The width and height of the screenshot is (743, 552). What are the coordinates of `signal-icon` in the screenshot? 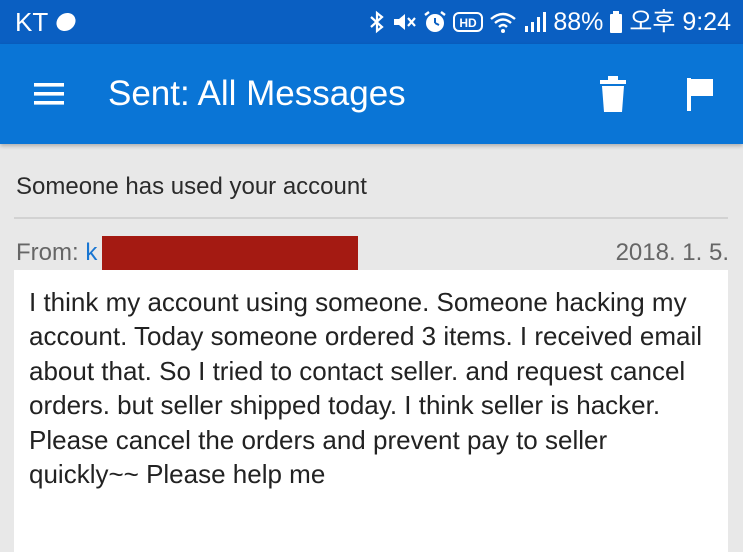 It's located at (536, 22).